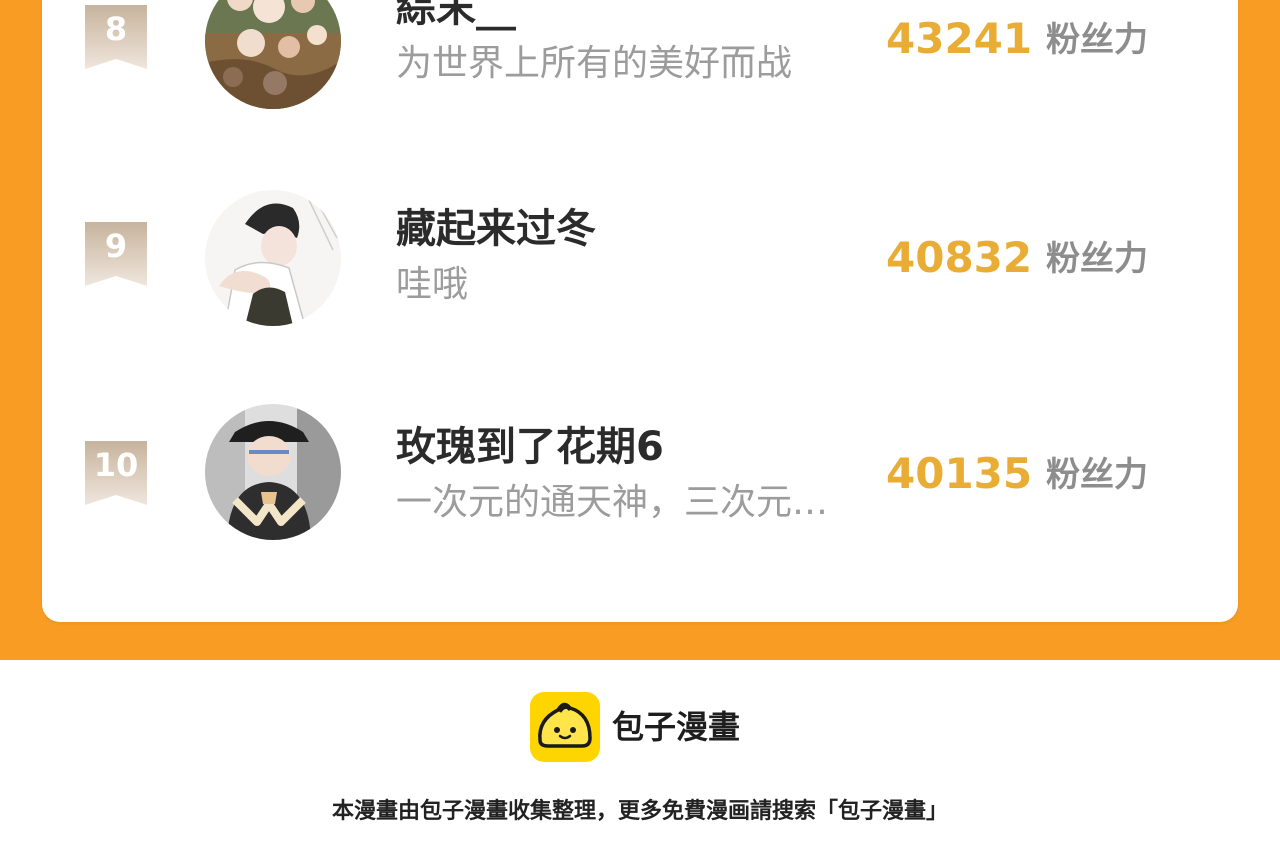 Image resolution: width=1280 pixels, height=863 pixels. What do you see at coordinates (116, 29) in the screenshot?
I see `rank-number: 8` at bounding box center [116, 29].